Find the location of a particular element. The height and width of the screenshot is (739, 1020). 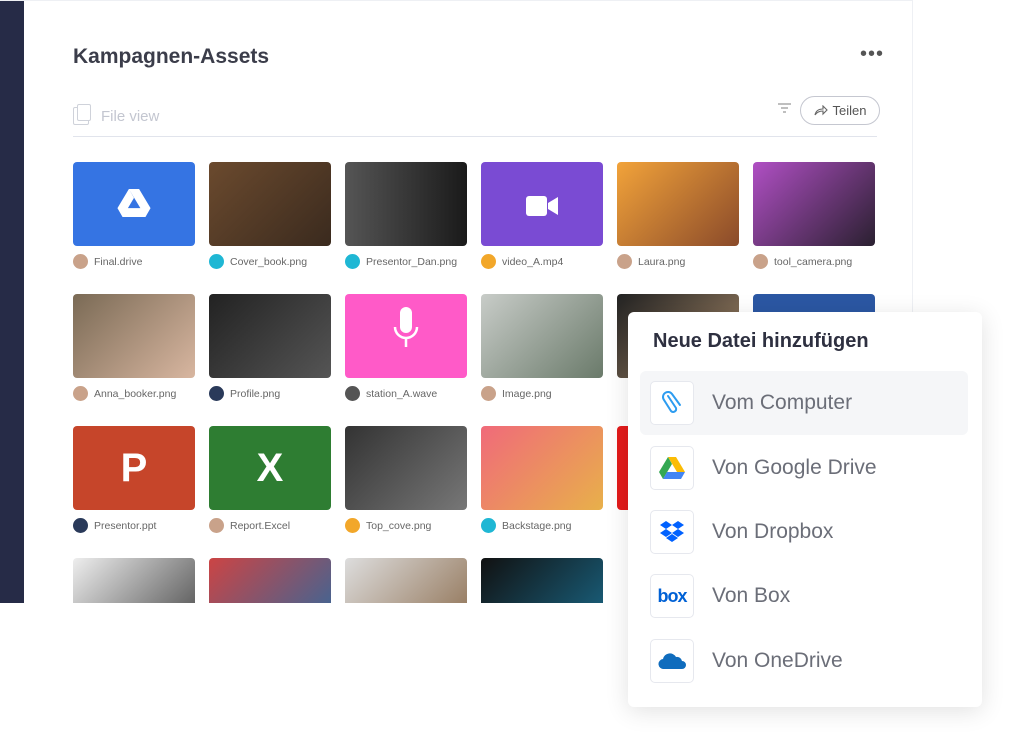

file-view-tab: File view is located at coordinates (116, 114).